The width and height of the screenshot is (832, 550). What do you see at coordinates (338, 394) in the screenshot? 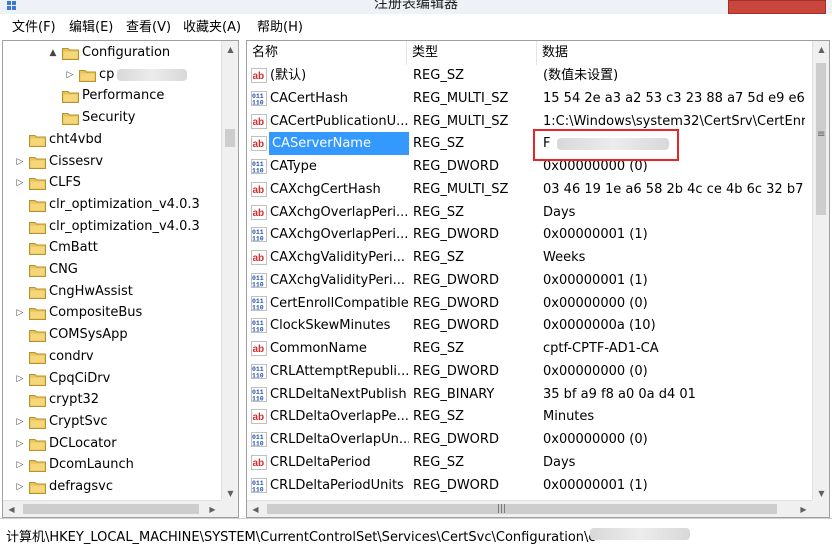
I see `value-name: CRLDeltaNextPublish` at bounding box center [338, 394].